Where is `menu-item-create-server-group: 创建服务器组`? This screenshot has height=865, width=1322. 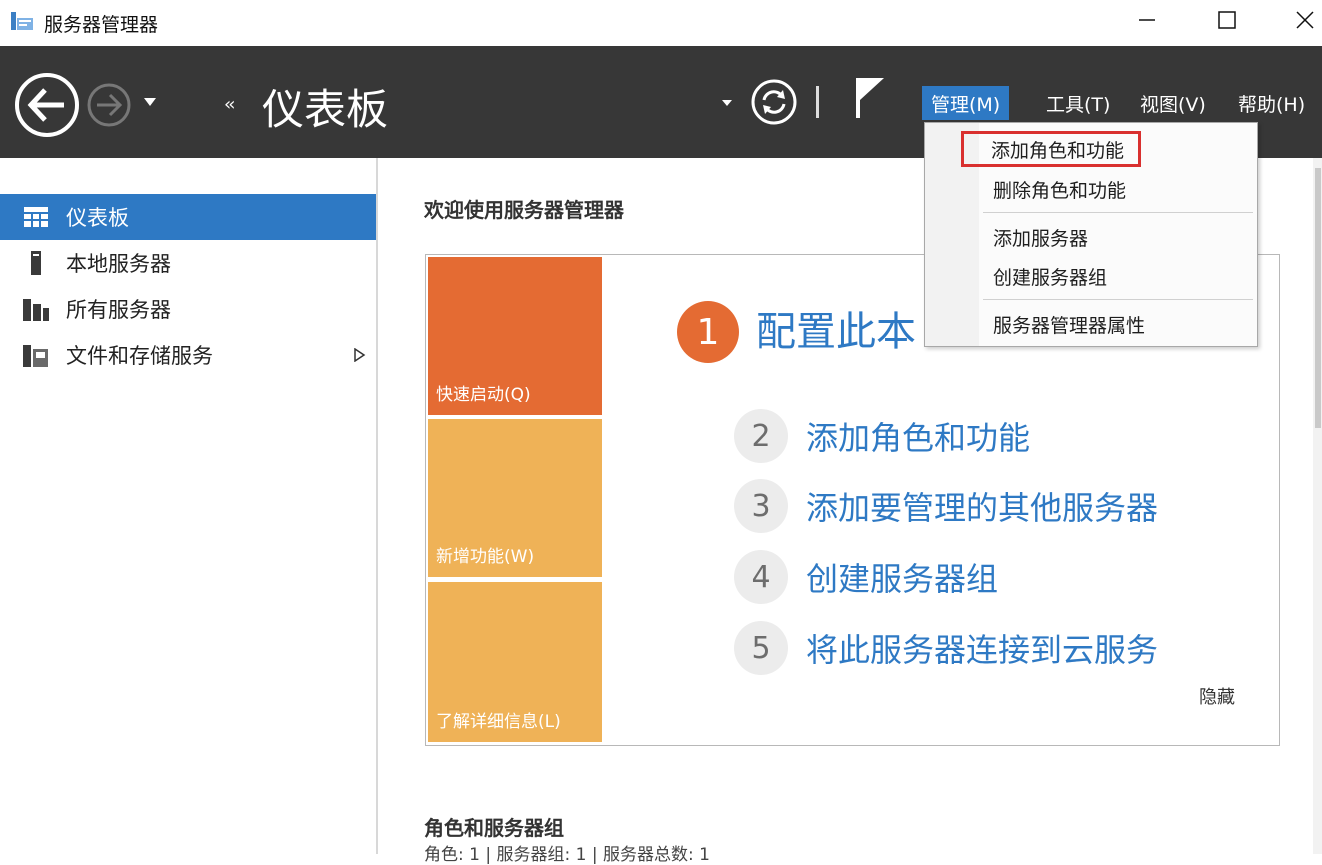
menu-item-create-server-group: 创建服务器组 is located at coordinates (1118, 276).